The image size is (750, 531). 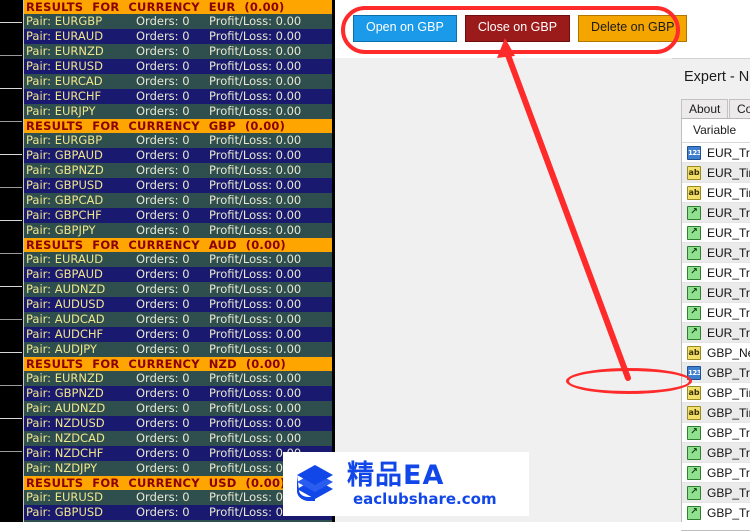 What do you see at coordinates (178, 111) in the screenshot?
I see `pair-row: Pair: EURJPY Orders: 0 Profit/Loss: 0.00` at bounding box center [178, 111].